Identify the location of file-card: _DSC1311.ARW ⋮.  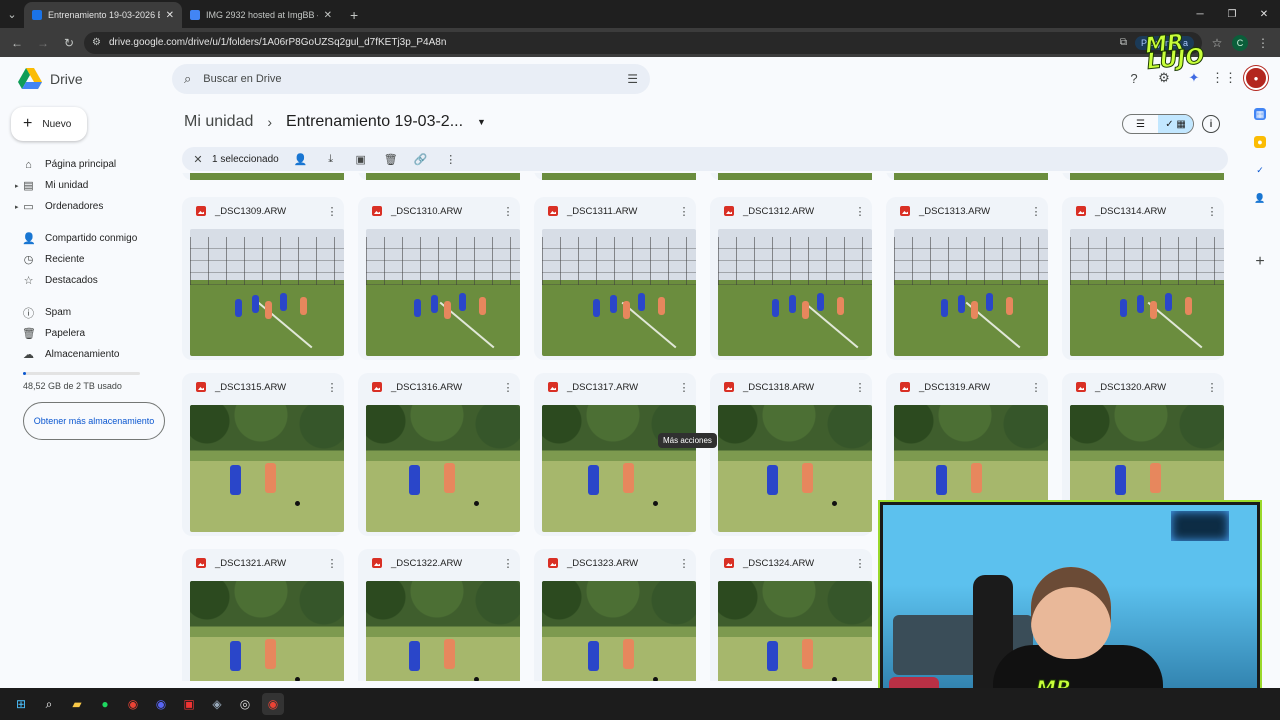
(615, 278).